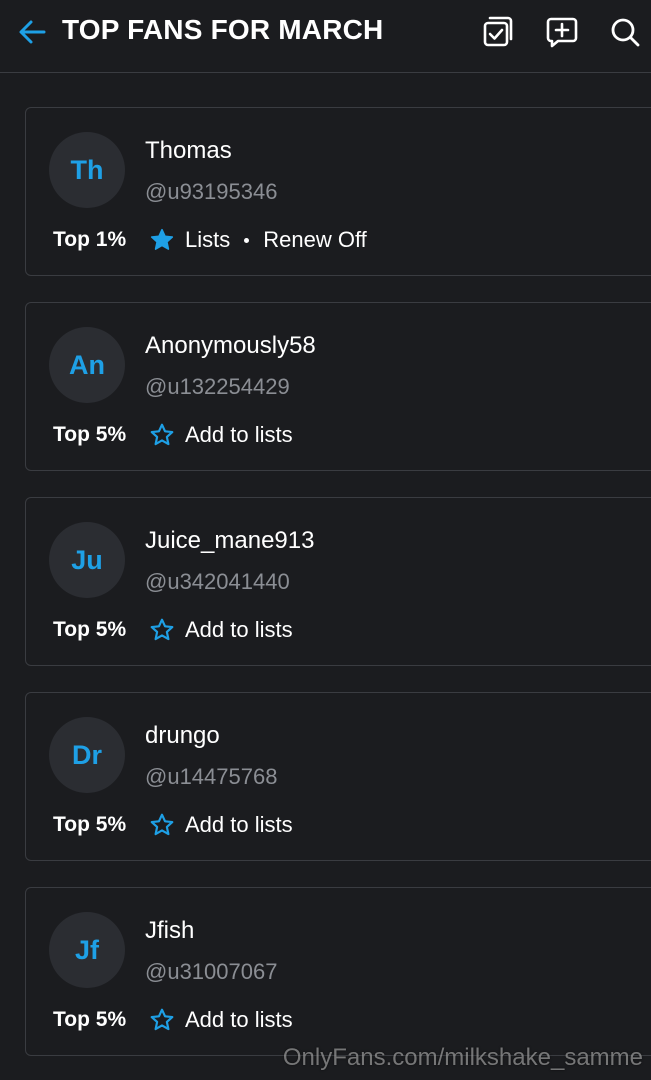 The image size is (651, 1080). I want to click on avatar: An, so click(87, 365).